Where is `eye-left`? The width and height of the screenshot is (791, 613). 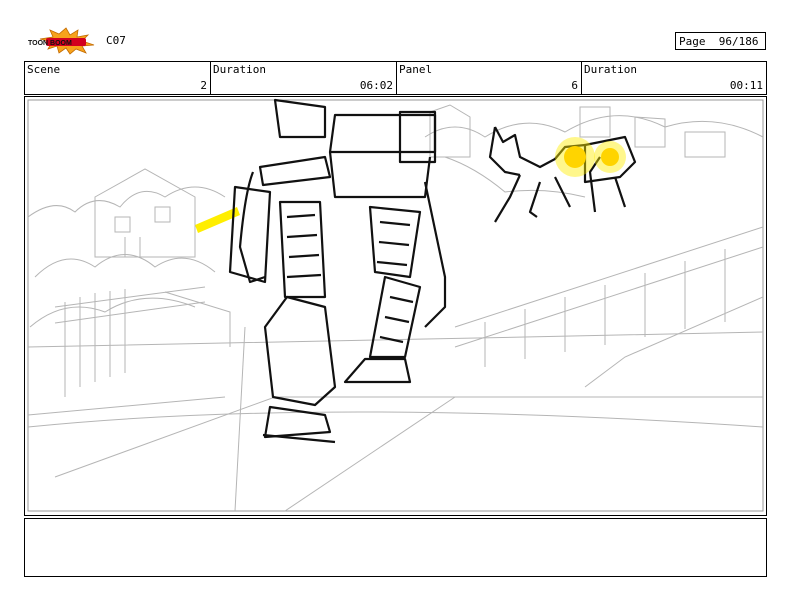
eye-left is located at coordinates (575, 157).